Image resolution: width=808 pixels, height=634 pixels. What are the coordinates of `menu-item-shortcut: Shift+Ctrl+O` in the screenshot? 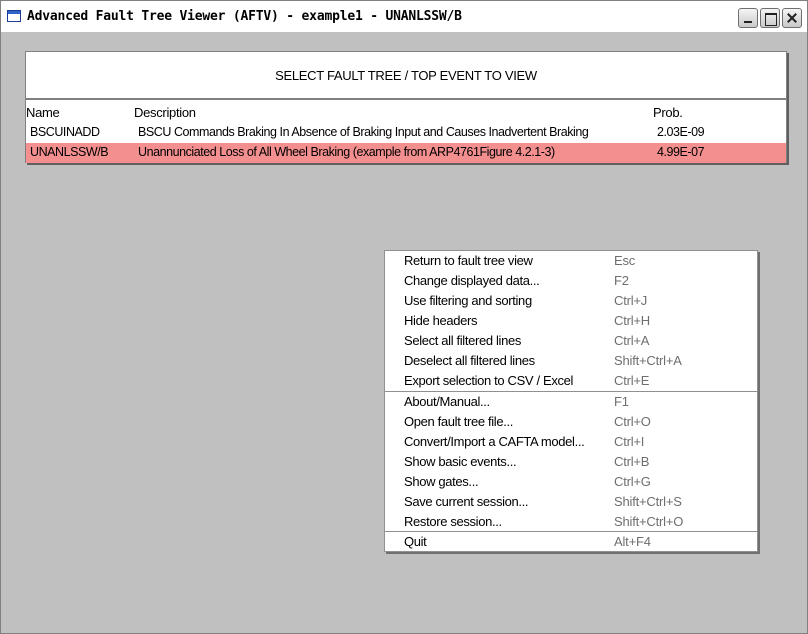 It's located at (649, 521).